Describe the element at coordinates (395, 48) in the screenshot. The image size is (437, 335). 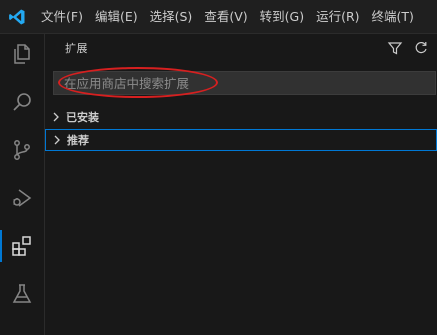
I see `filter-icon` at that location.